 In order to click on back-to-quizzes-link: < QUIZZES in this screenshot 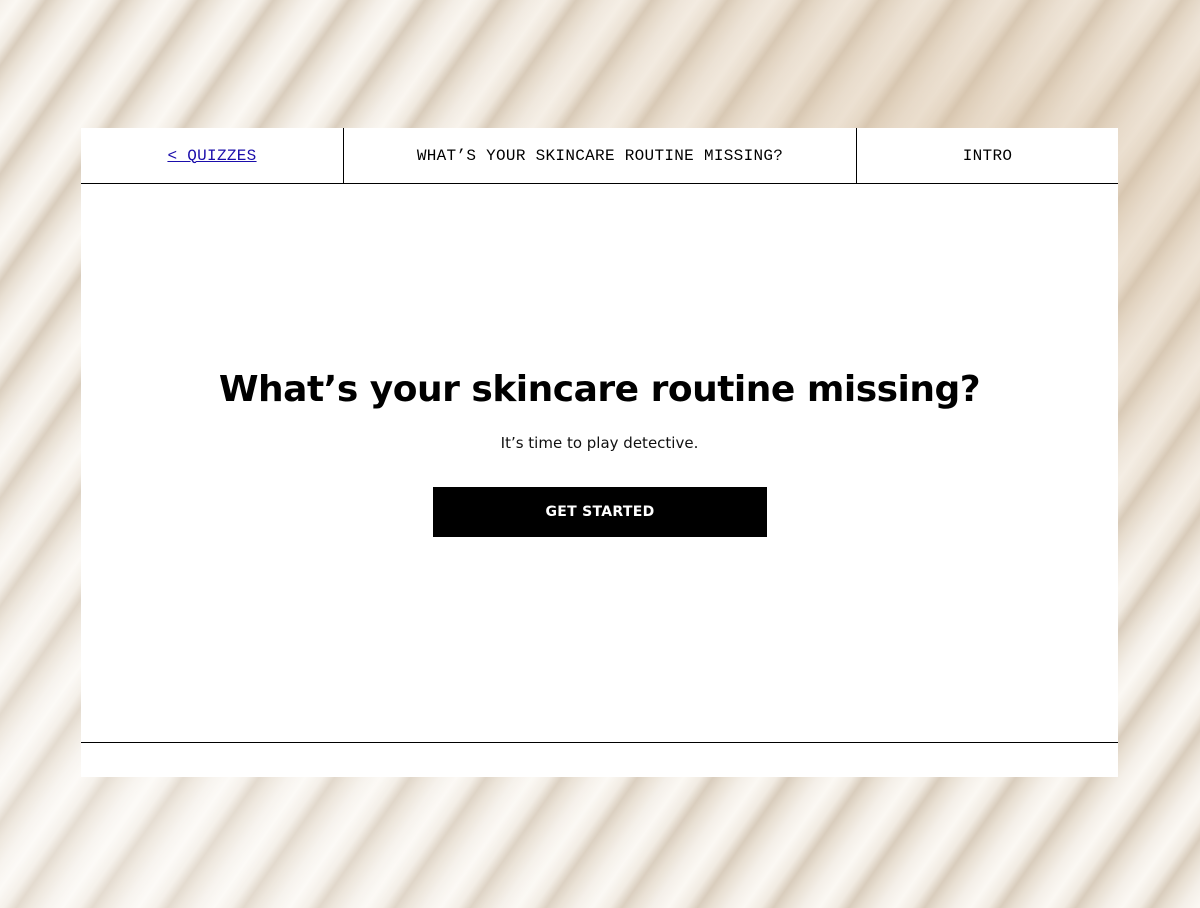, I will do `click(211, 156)`.